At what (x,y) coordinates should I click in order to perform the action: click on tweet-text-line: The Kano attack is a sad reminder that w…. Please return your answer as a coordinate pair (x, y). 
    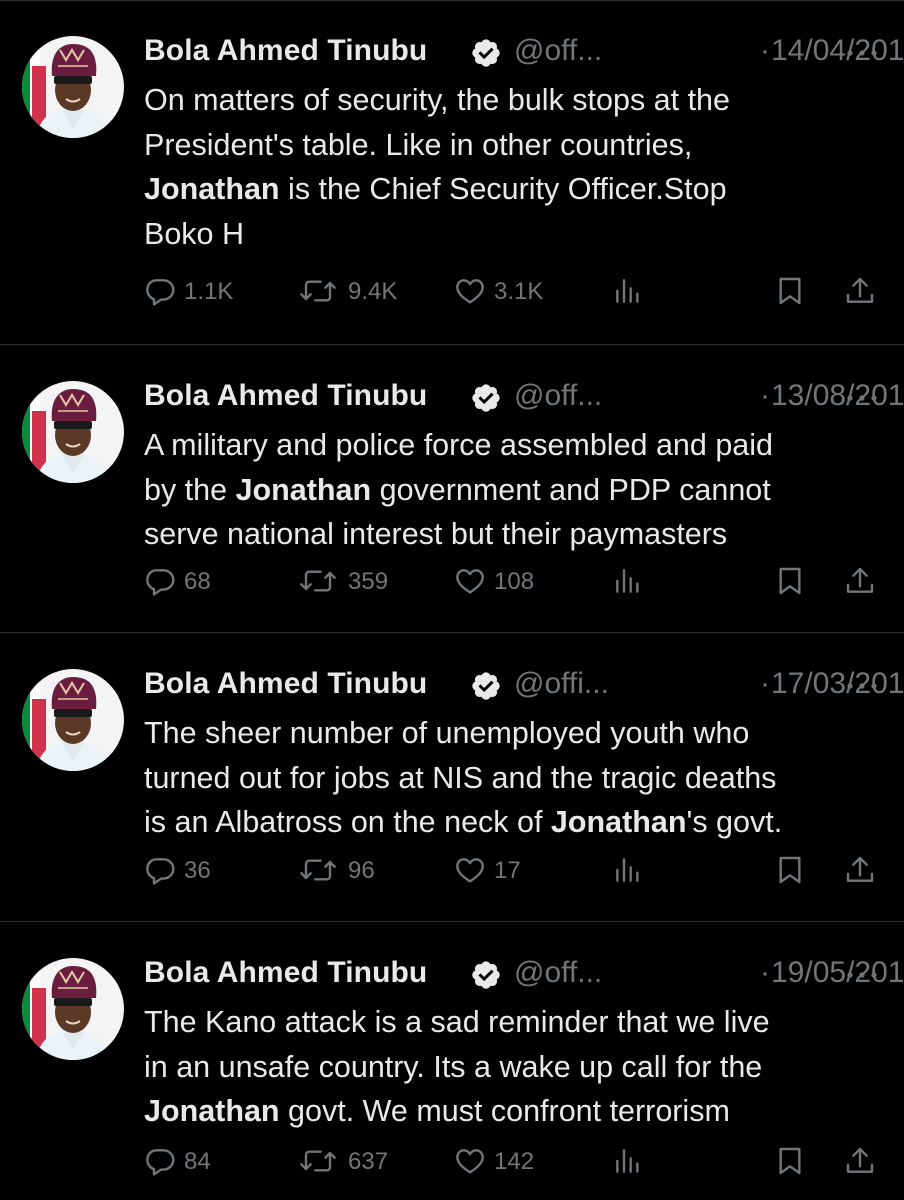
    Looking at the image, I should click on (514, 1022).